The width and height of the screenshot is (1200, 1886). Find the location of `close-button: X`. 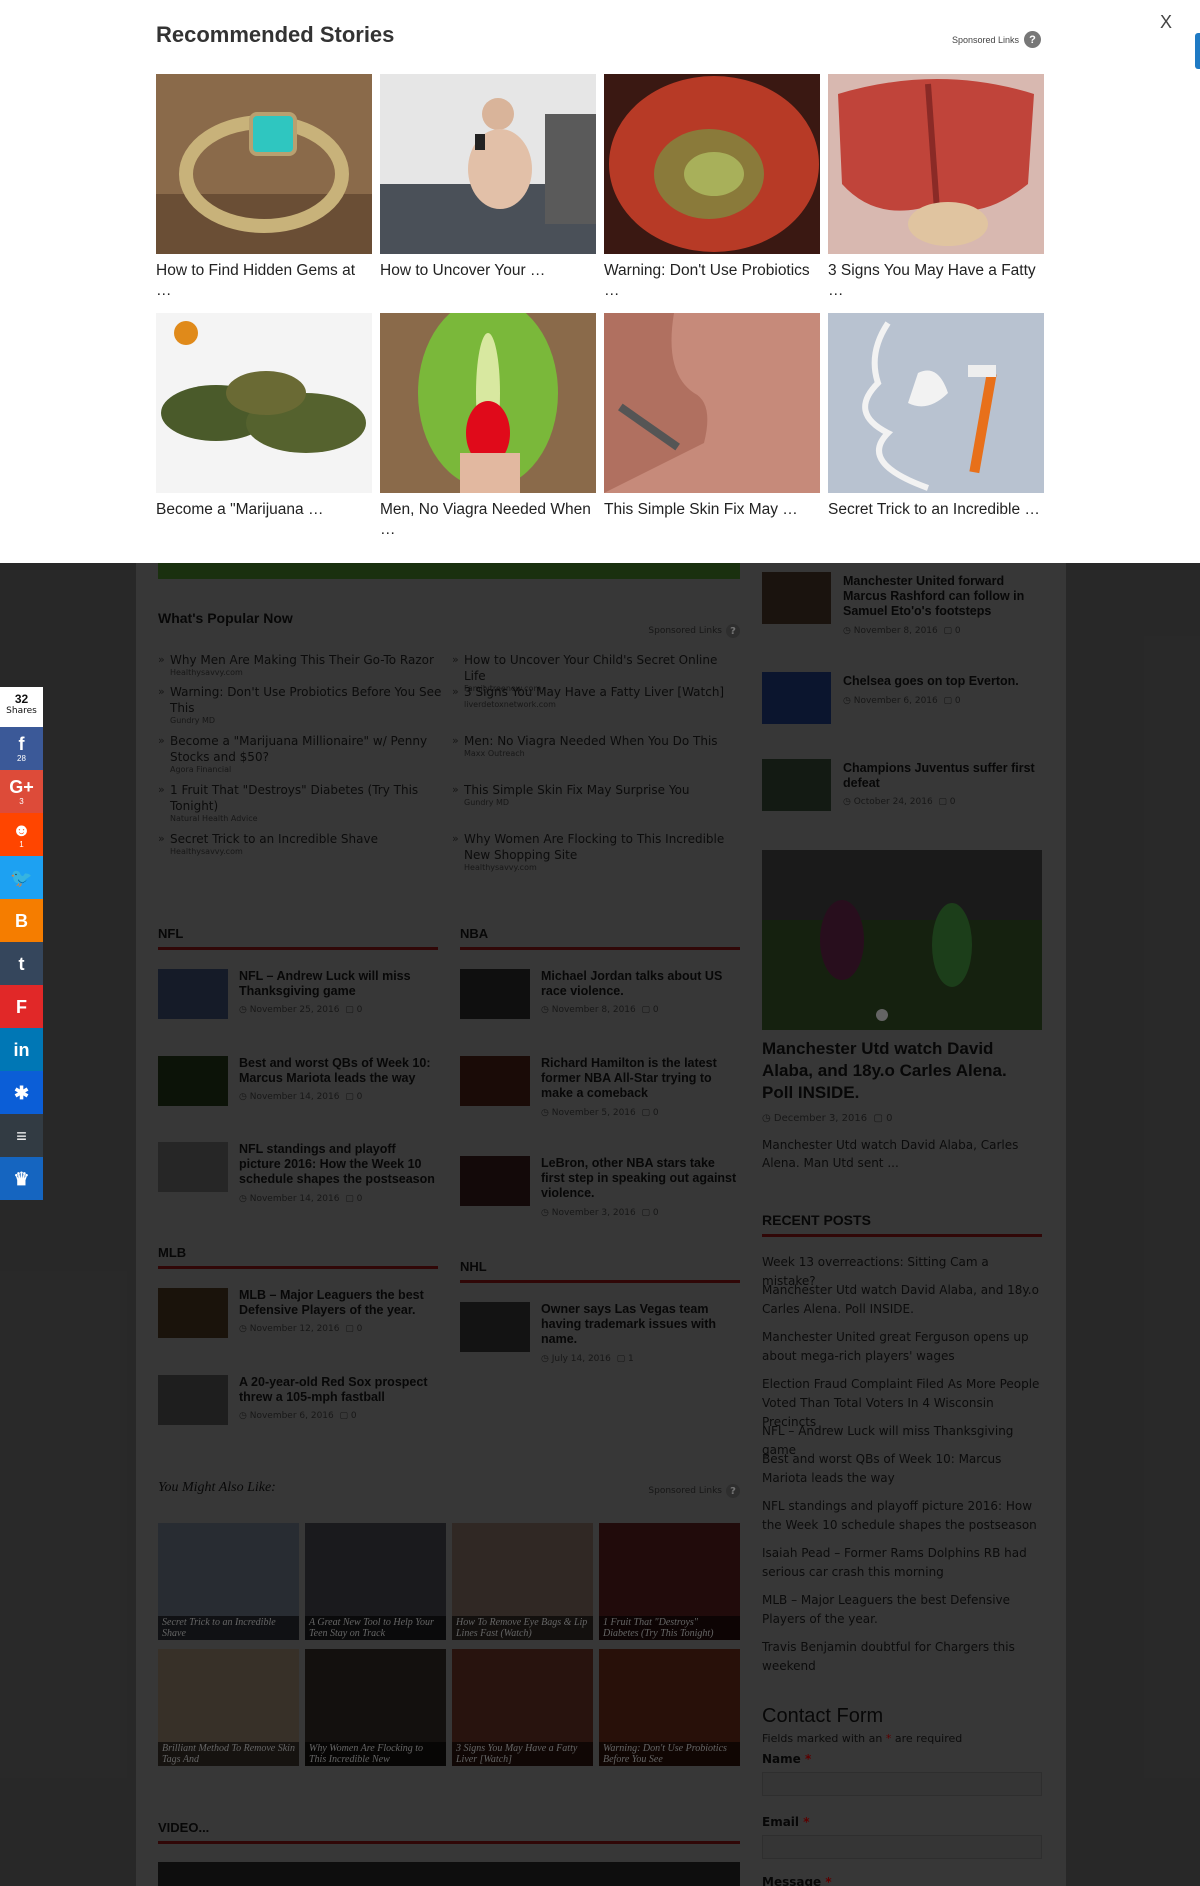

close-button: X is located at coordinates (1166, 22).